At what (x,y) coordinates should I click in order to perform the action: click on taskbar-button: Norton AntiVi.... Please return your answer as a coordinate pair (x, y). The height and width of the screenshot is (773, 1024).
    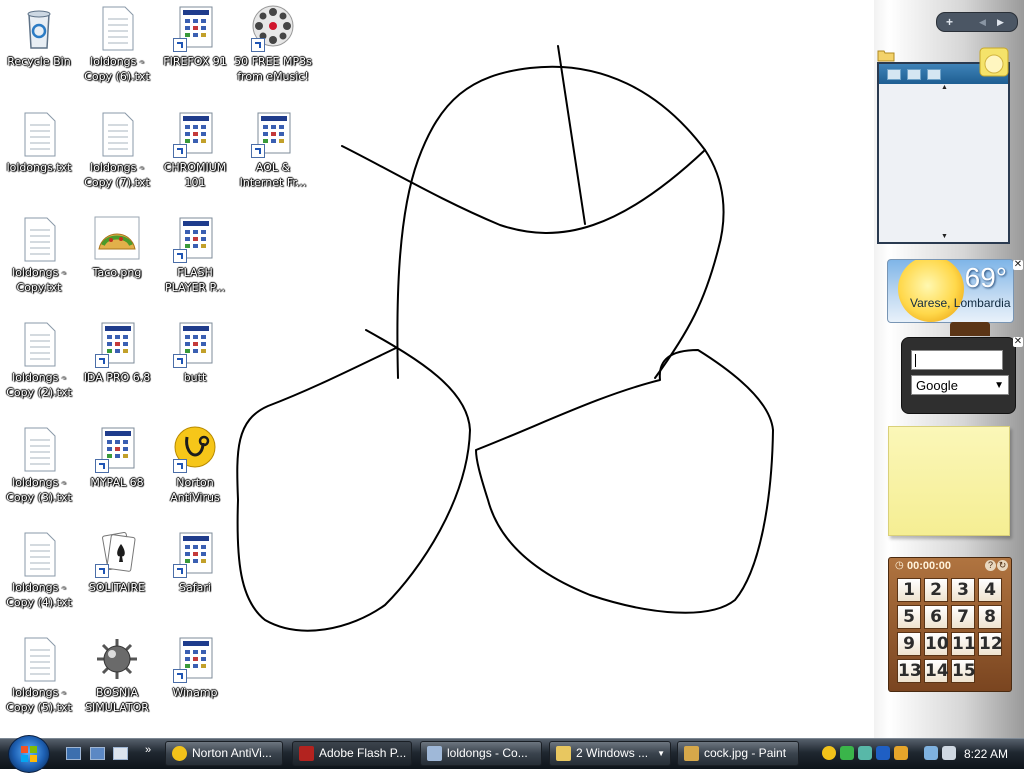
    Looking at the image, I should click on (224, 753).